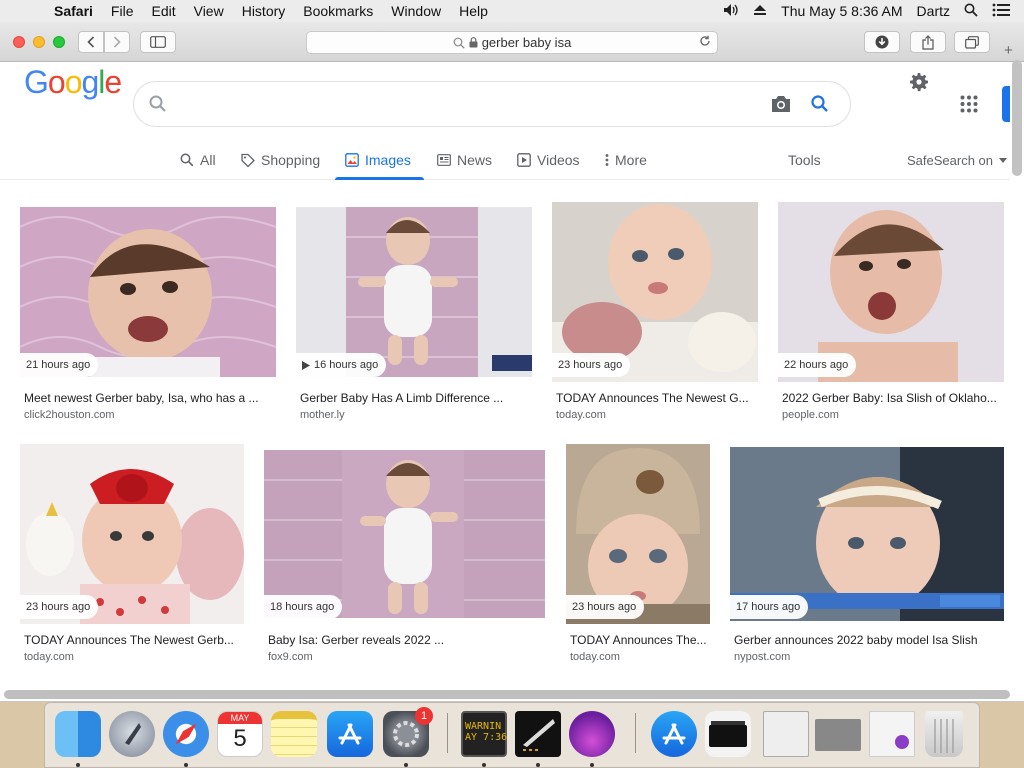  What do you see at coordinates (248, 160) in the screenshot?
I see `tag-icon` at bounding box center [248, 160].